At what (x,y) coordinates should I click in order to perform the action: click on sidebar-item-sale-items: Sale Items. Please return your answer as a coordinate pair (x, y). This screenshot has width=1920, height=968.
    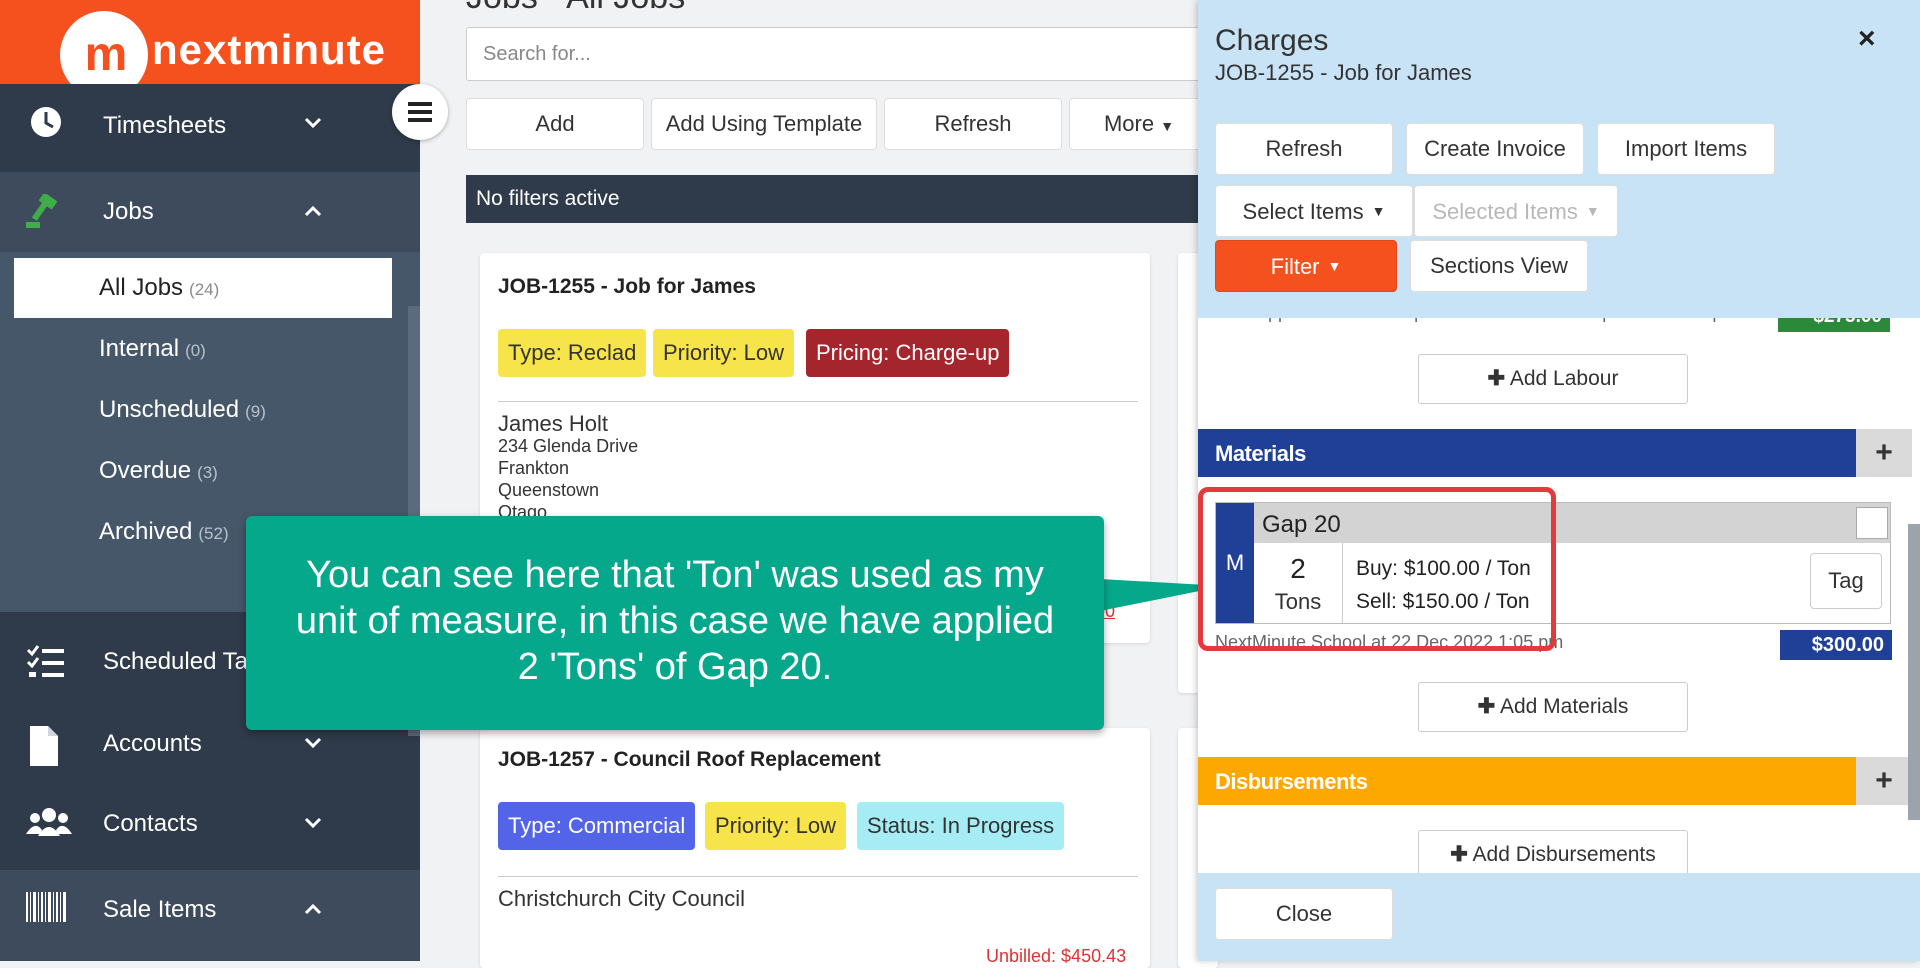
    Looking at the image, I should click on (210, 915).